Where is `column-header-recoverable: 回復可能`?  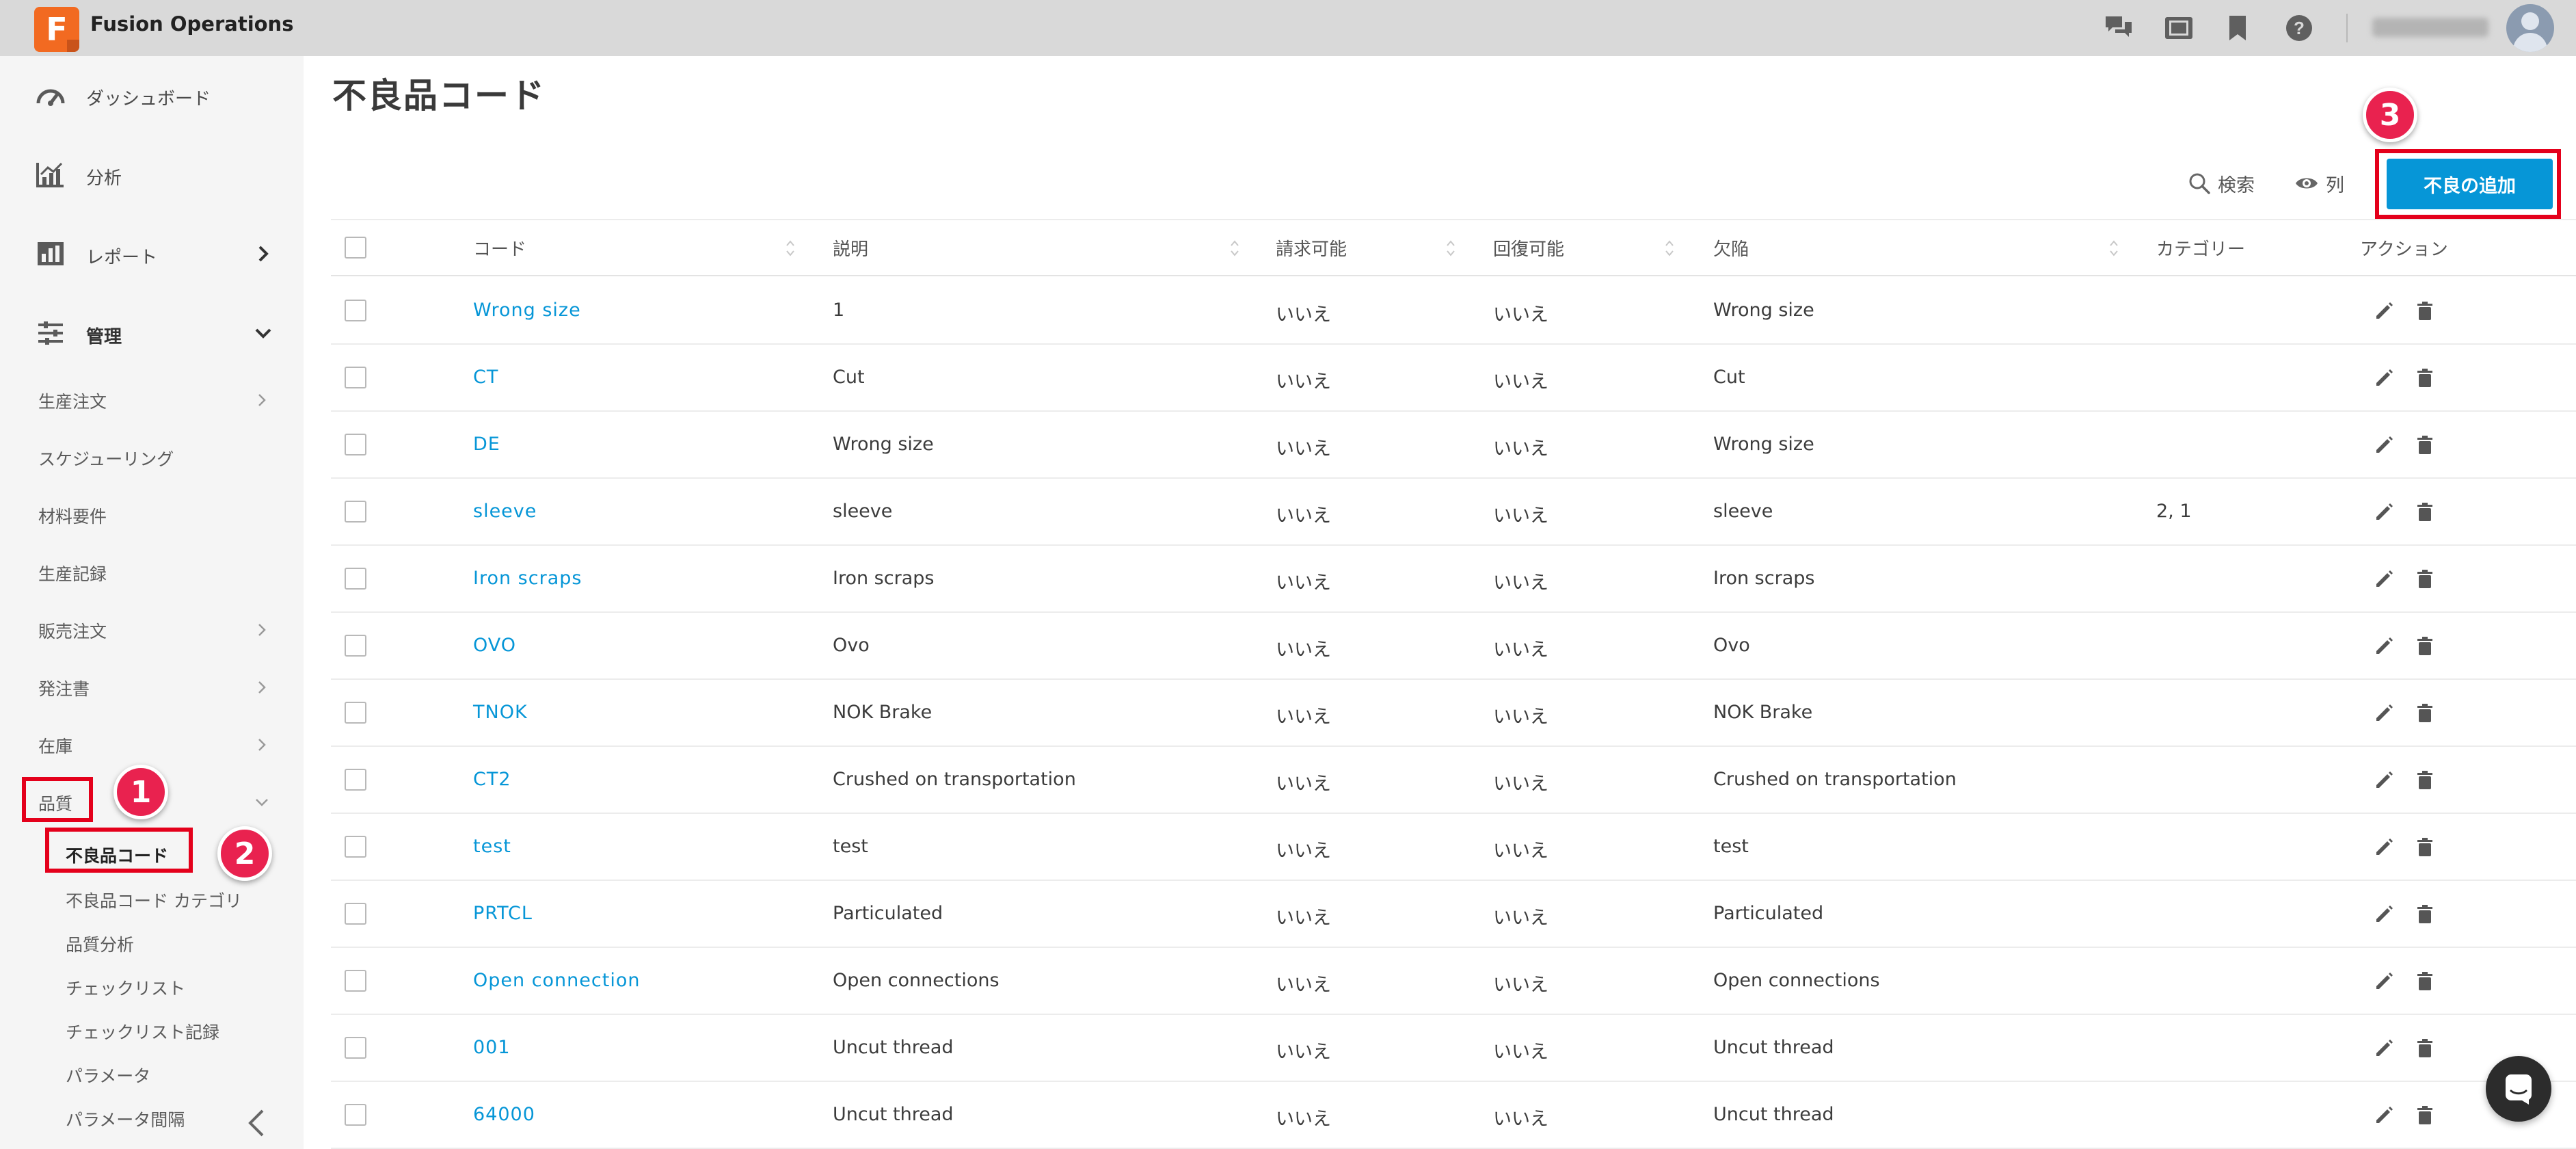
column-header-recoverable: 回復可能 is located at coordinates (1528, 248).